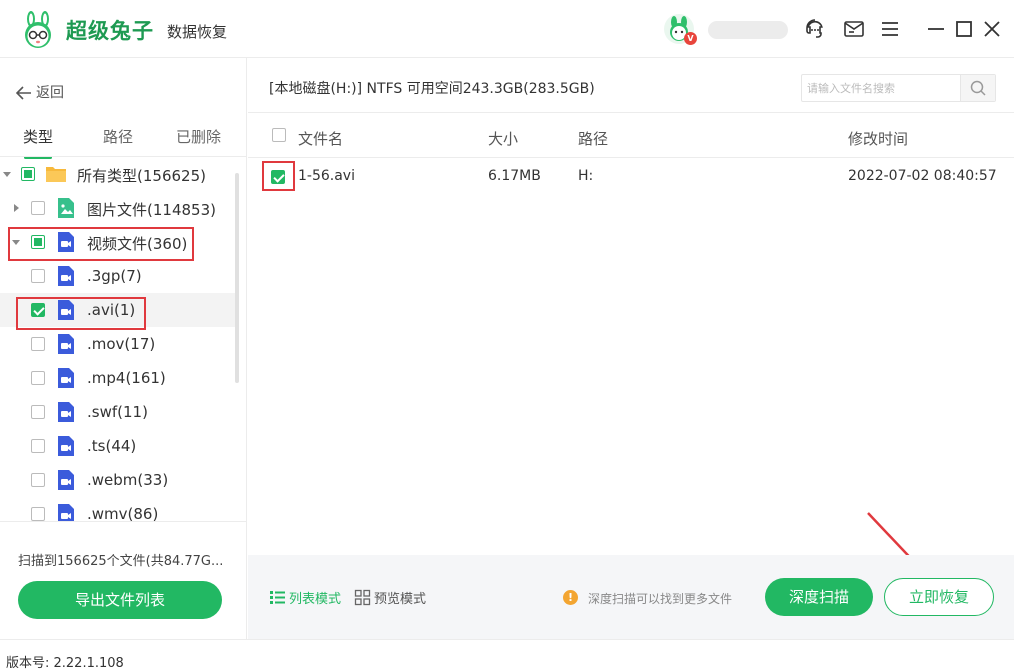 The height and width of the screenshot is (671, 1014). I want to click on export-file-list-button: 导出文件列表, so click(120, 600).